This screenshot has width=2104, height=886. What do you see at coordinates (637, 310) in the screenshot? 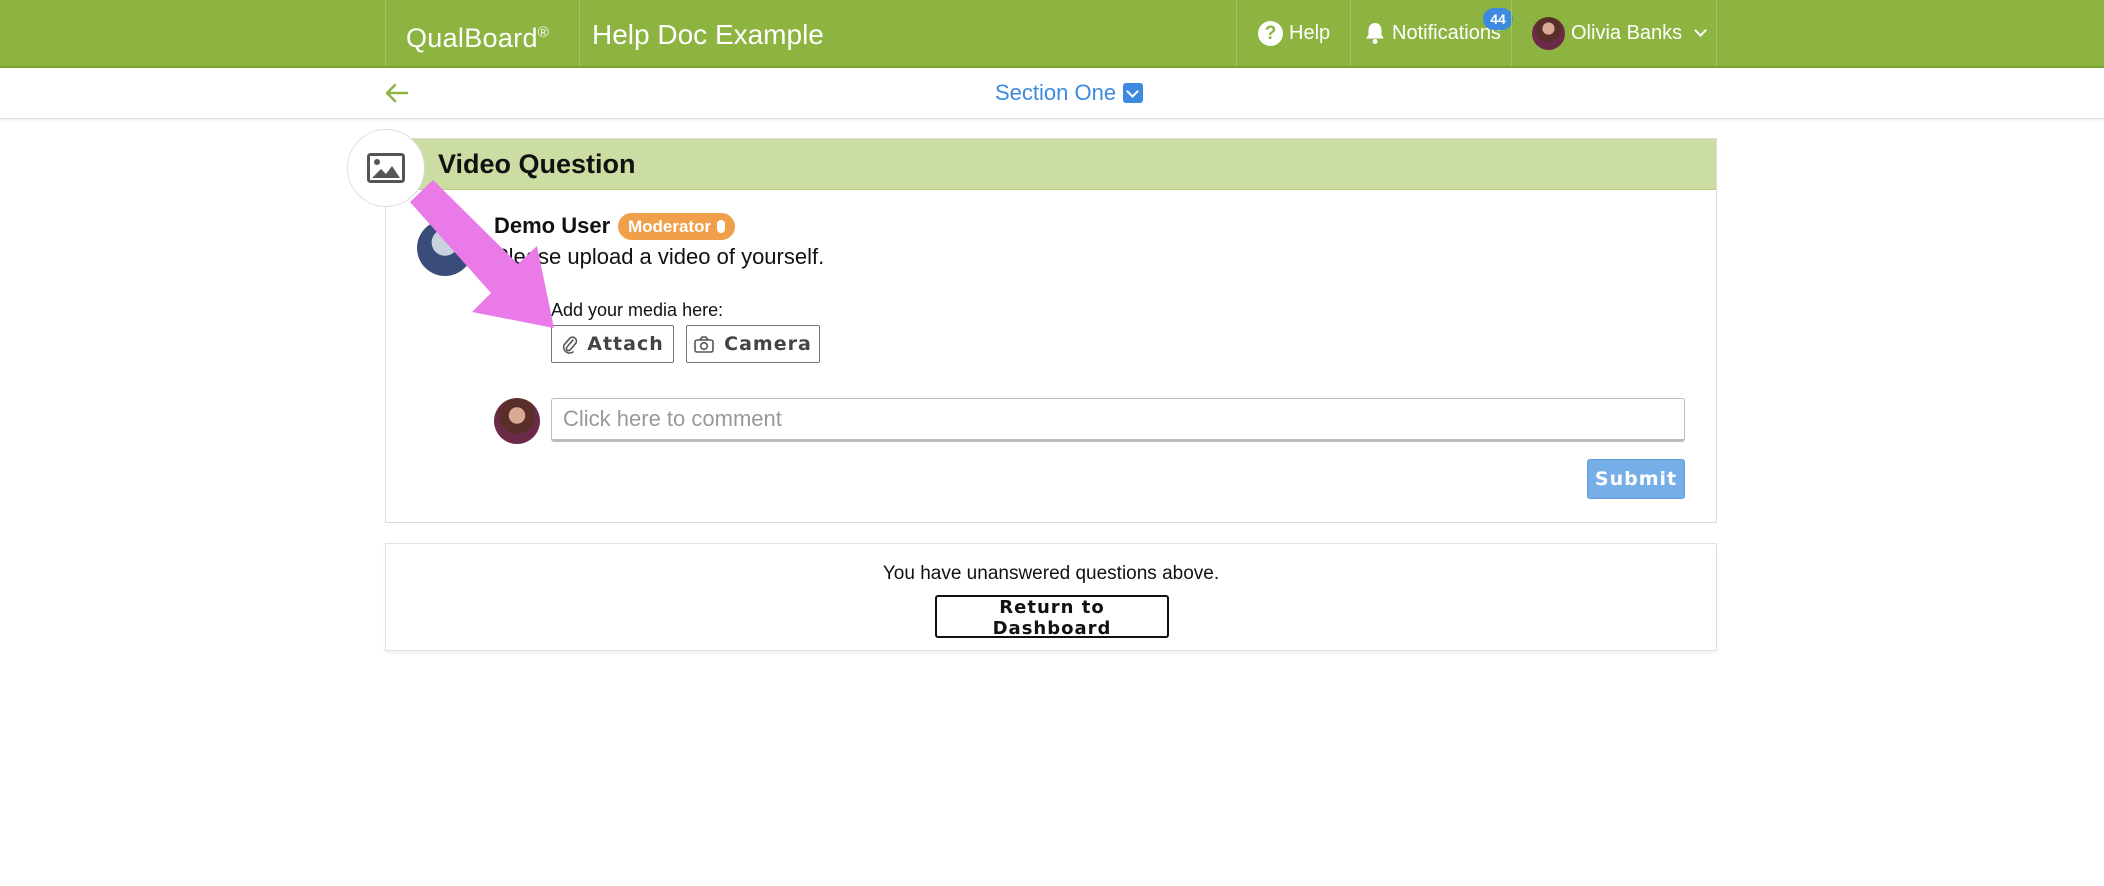
I see `media-label: Add your media here:` at bounding box center [637, 310].